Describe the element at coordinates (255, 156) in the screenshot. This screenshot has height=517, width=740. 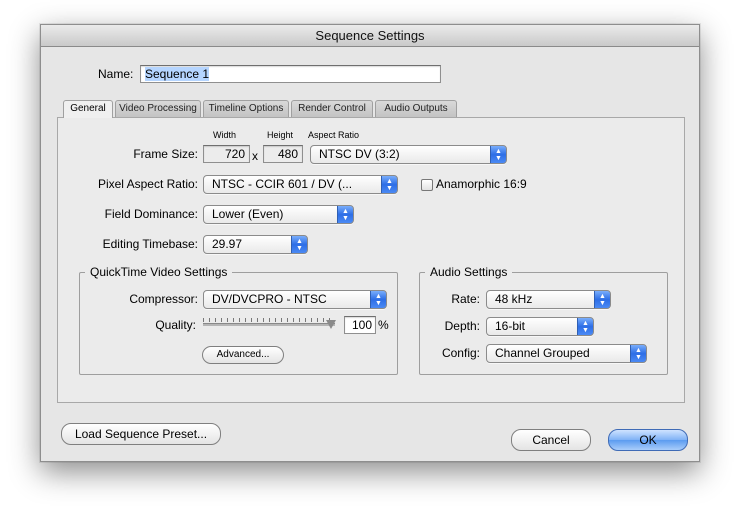
I see `times-sign: x` at that location.